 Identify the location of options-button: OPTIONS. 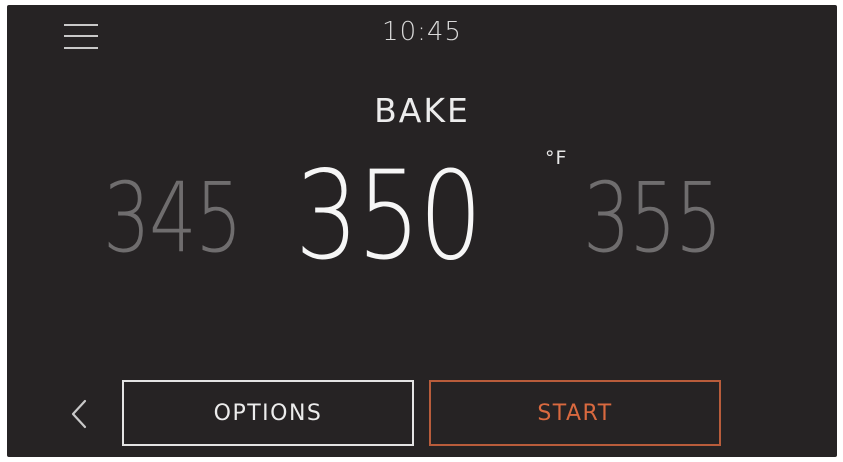
(268, 413).